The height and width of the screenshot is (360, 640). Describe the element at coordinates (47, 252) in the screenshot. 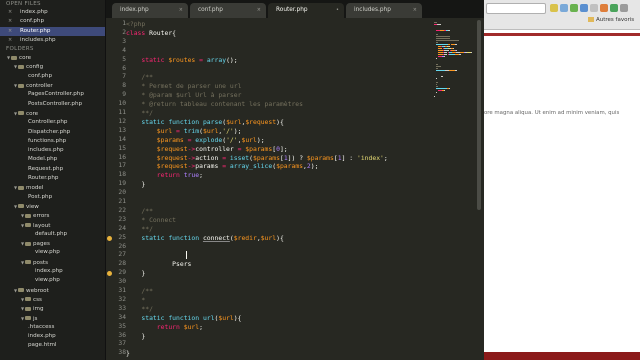

I see `file-label: view.php` at that location.